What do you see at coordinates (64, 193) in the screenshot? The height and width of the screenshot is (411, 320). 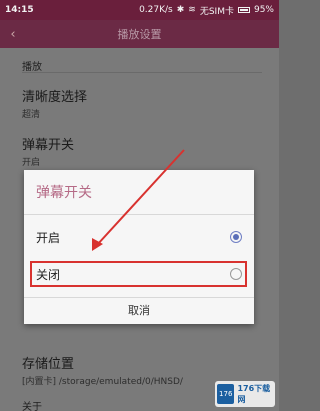 I see `dialog-title: 弹幕开关` at bounding box center [64, 193].